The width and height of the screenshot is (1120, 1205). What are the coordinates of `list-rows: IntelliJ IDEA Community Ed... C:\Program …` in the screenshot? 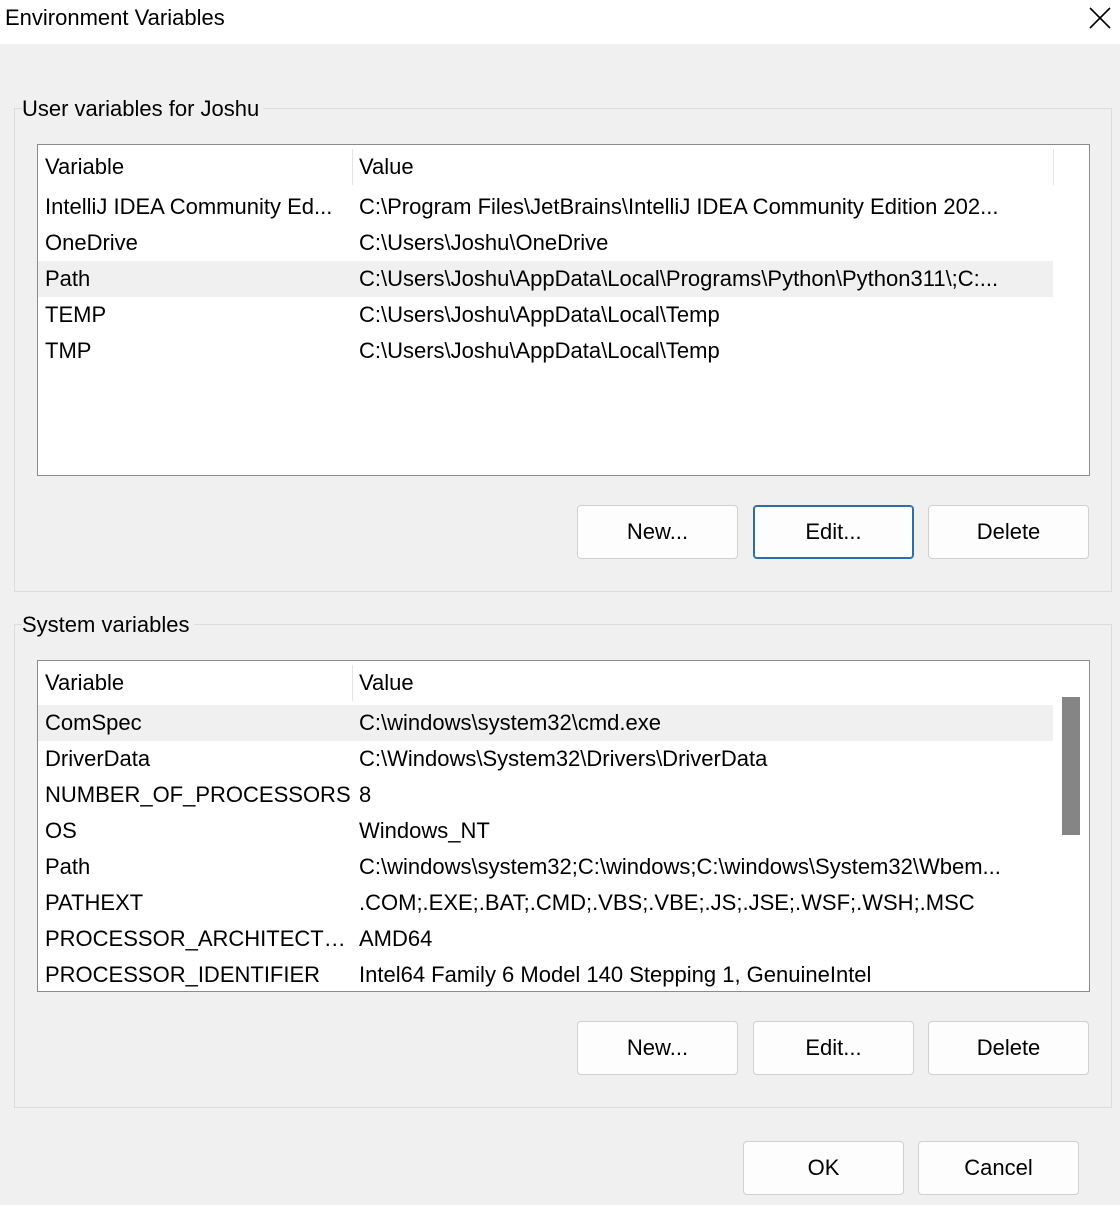 It's located at (545, 279).